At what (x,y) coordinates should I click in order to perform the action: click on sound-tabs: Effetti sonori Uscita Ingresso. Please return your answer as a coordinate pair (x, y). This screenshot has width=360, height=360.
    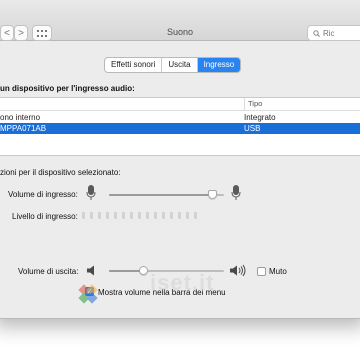
    Looking at the image, I should click on (173, 65).